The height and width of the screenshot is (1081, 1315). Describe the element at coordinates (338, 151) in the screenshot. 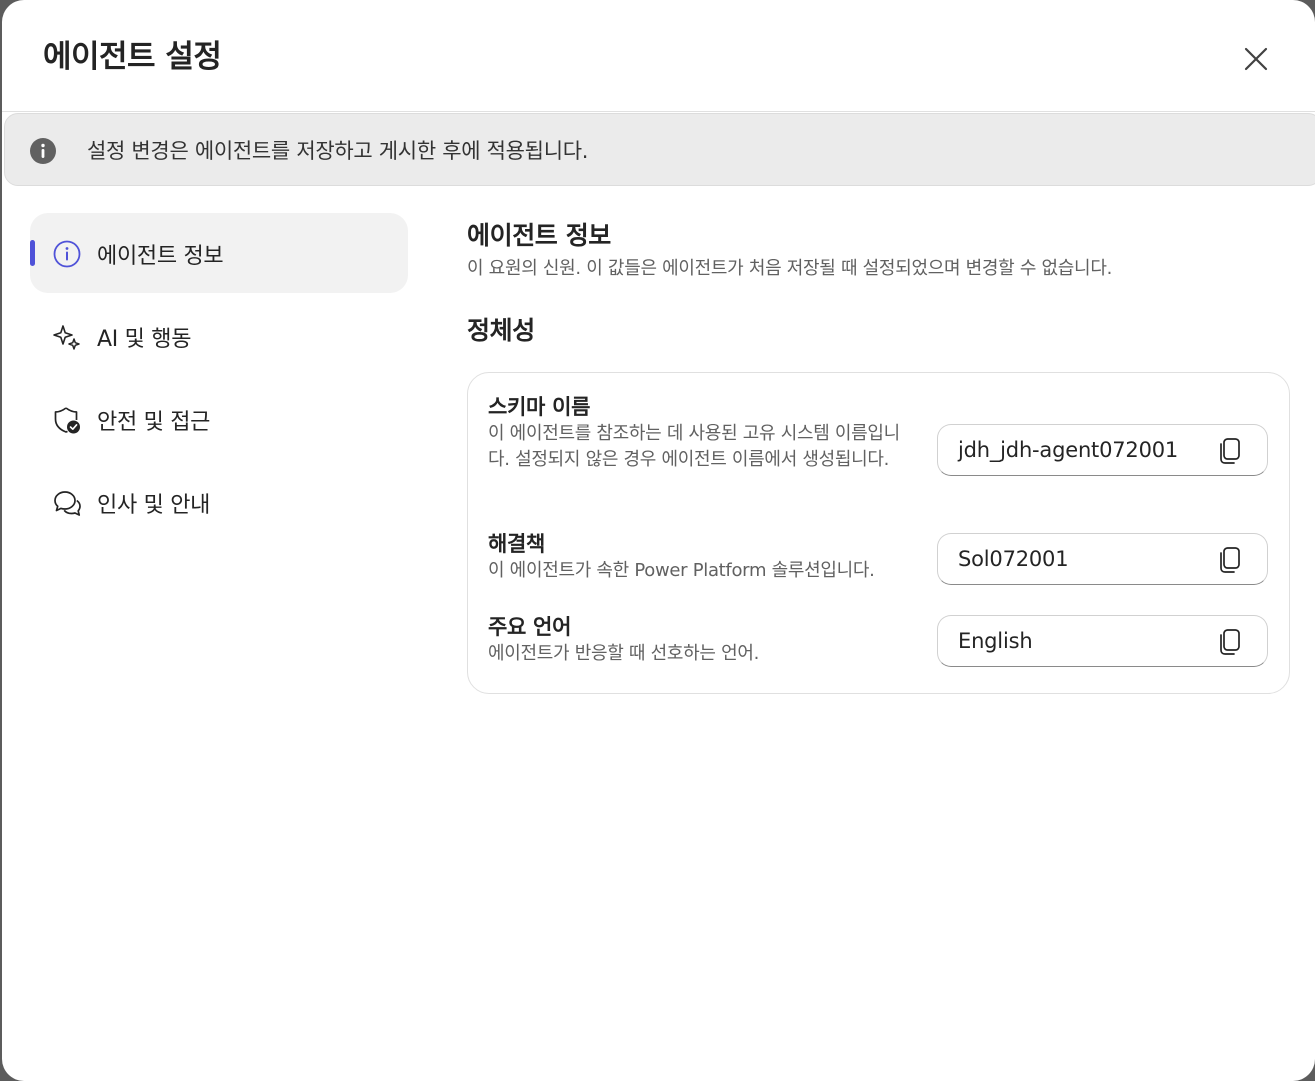

I see `banner-text: 설정 변경은 에이전트를 저장하고 게시한 후에 적용됩니다.` at that location.